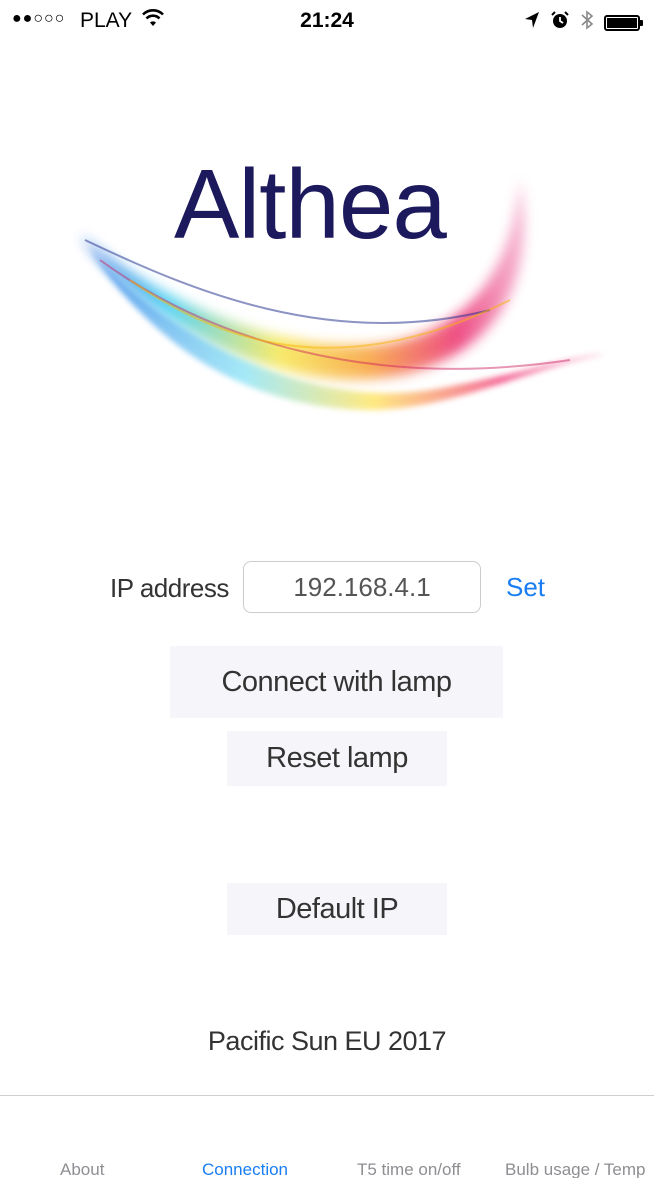 The height and width of the screenshot is (1178, 654). Describe the element at coordinates (532, 23) in the screenshot. I see `location-arrow-icon` at that location.